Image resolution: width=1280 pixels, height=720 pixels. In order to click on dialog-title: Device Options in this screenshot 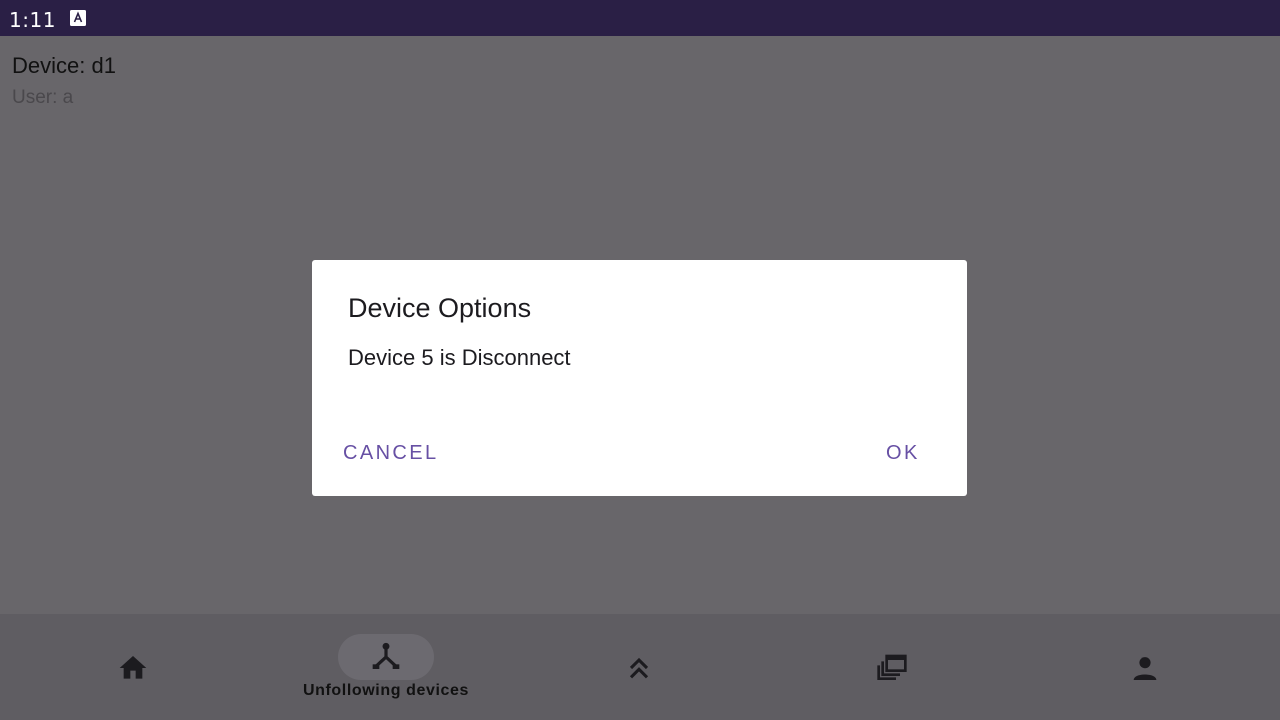, I will do `click(440, 308)`.